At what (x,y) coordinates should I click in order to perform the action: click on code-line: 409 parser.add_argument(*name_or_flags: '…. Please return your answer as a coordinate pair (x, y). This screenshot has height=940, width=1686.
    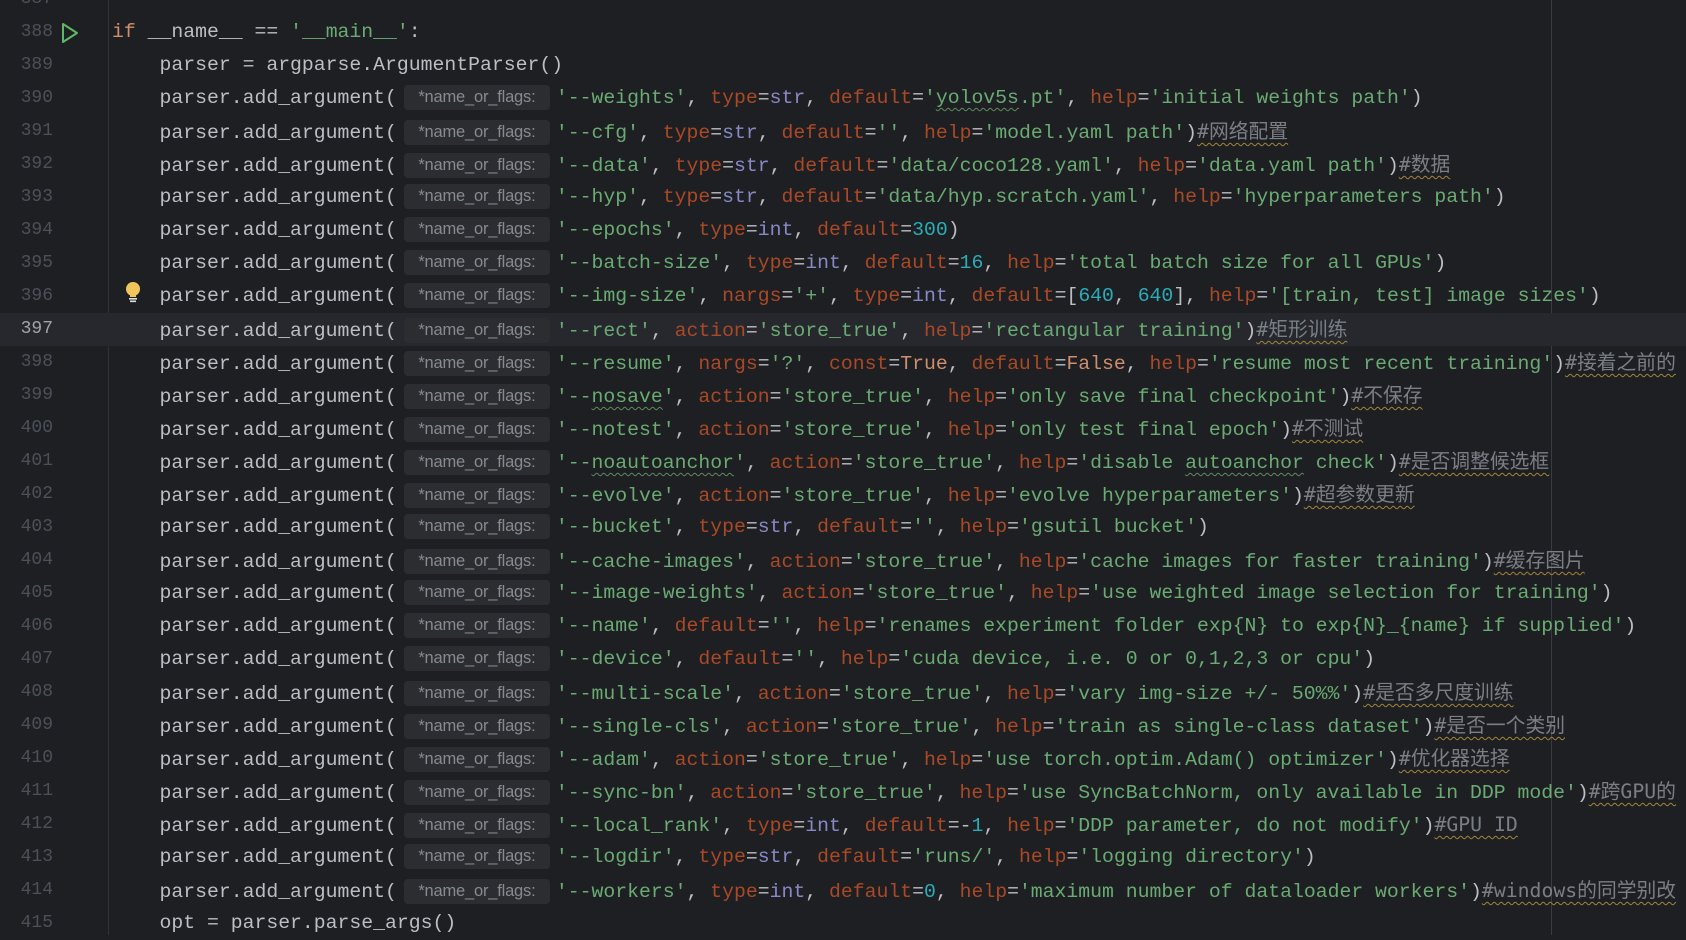
    Looking at the image, I should click on (843, 725).